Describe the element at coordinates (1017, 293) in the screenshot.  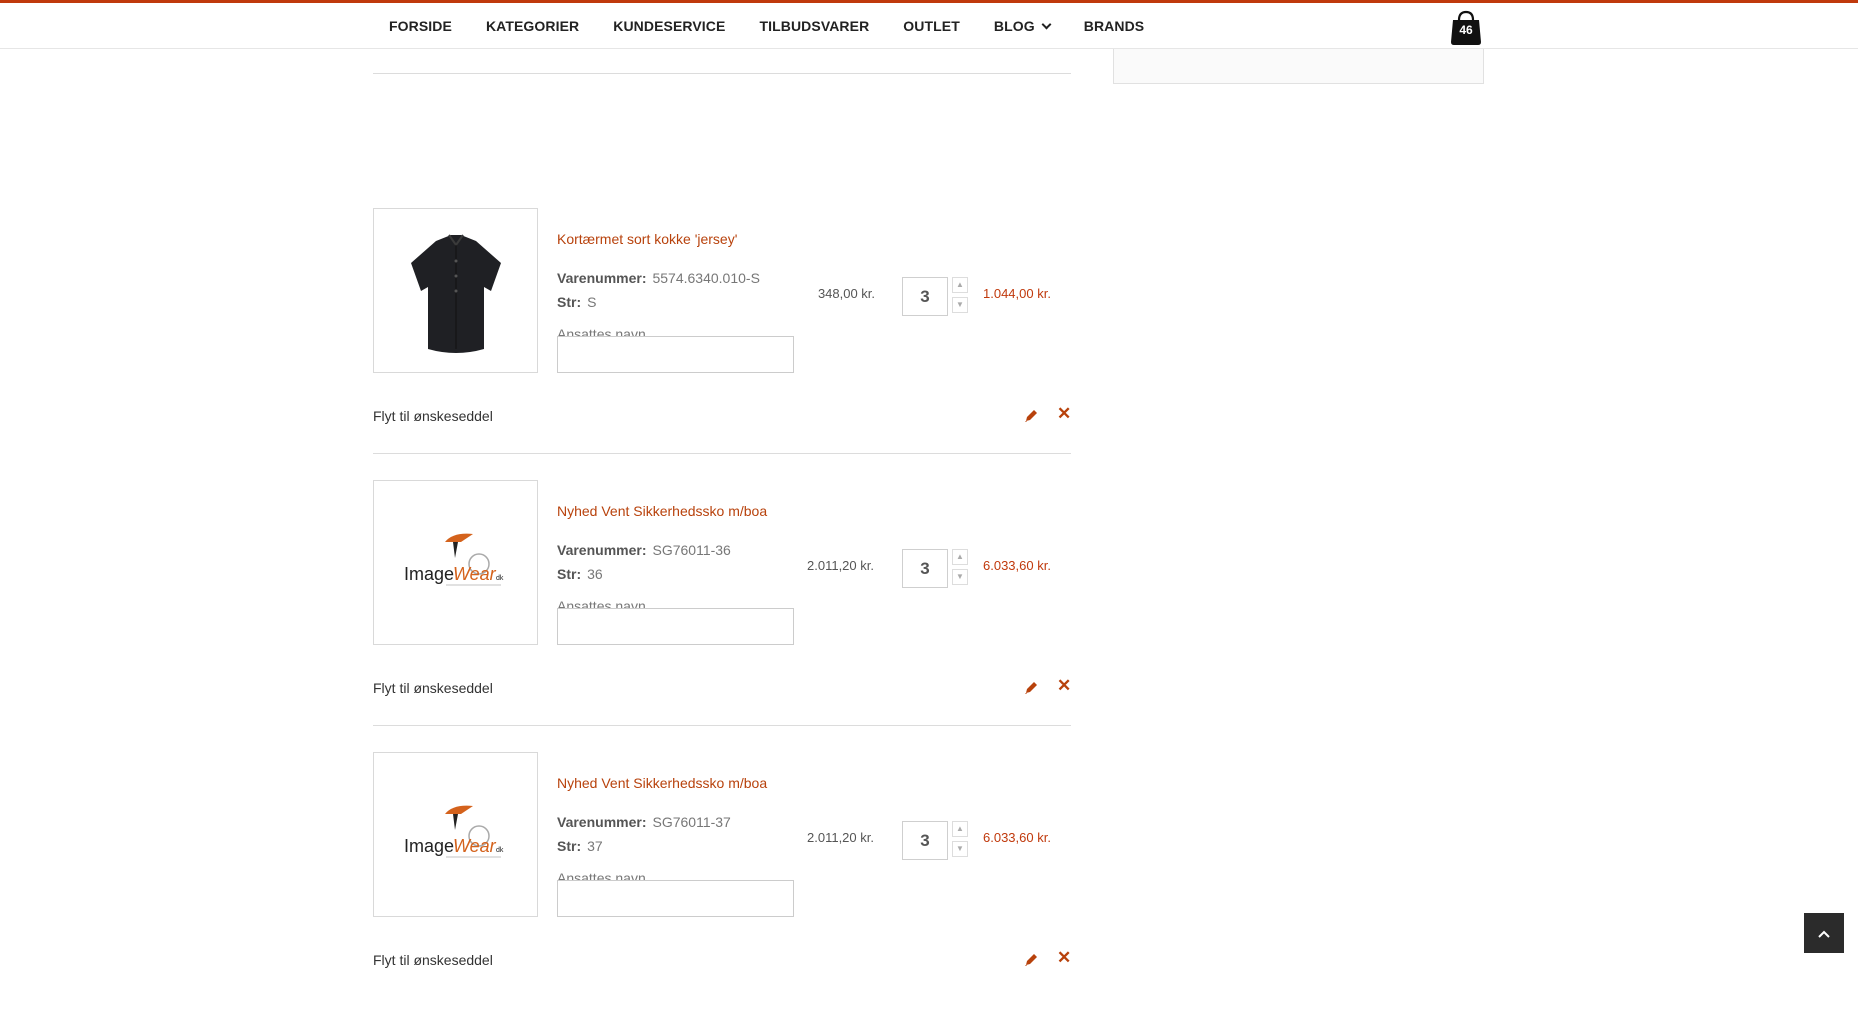
I see `item-subtotal: 1.044,00 kr.` at that location.